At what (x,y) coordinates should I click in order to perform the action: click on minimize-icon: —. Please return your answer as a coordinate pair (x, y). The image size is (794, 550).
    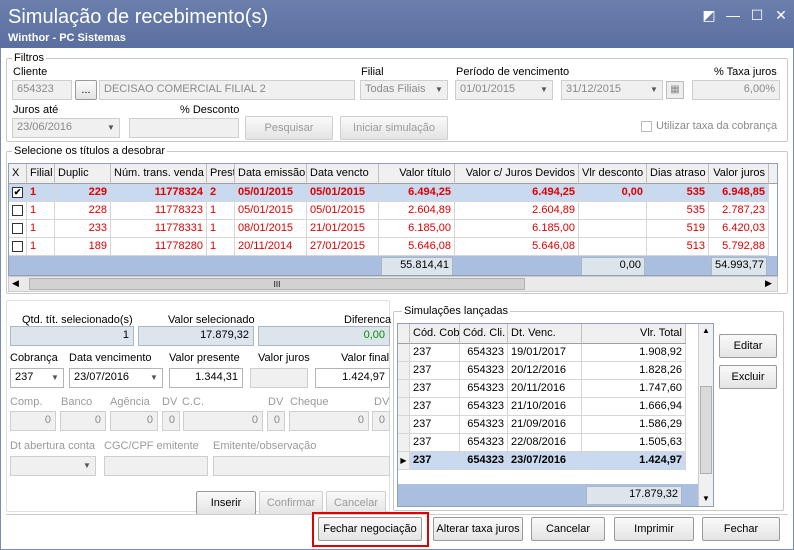
    Looking at the image, I should click on (733, 15).